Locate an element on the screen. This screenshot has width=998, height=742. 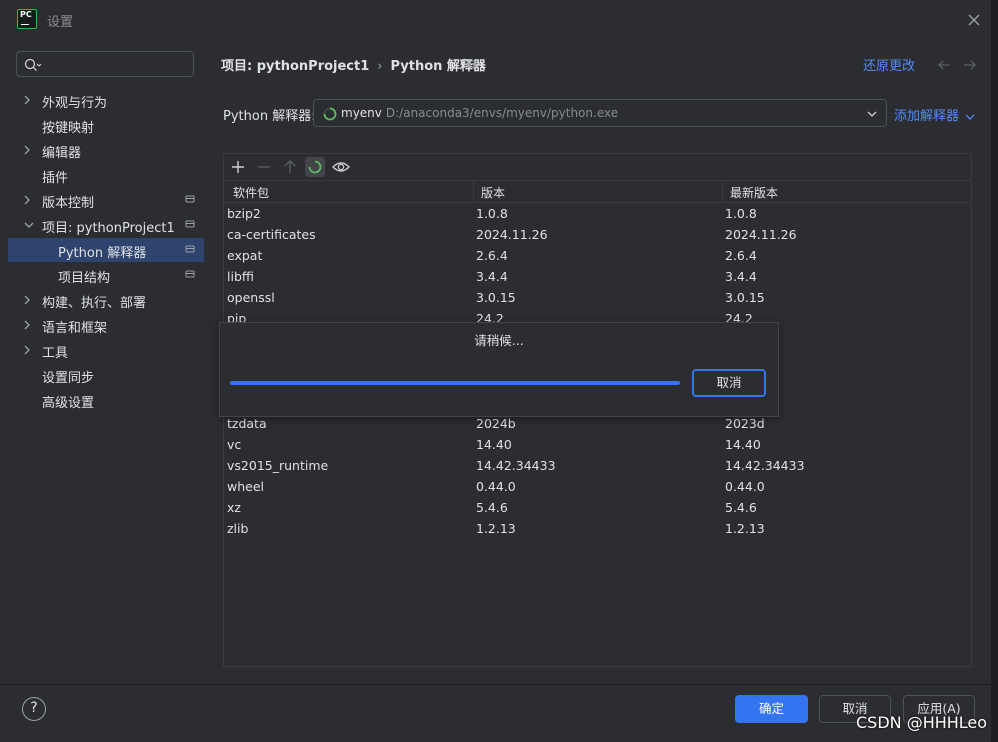
version-cell: 2024.11.26 is located at coordinates (512, 234).